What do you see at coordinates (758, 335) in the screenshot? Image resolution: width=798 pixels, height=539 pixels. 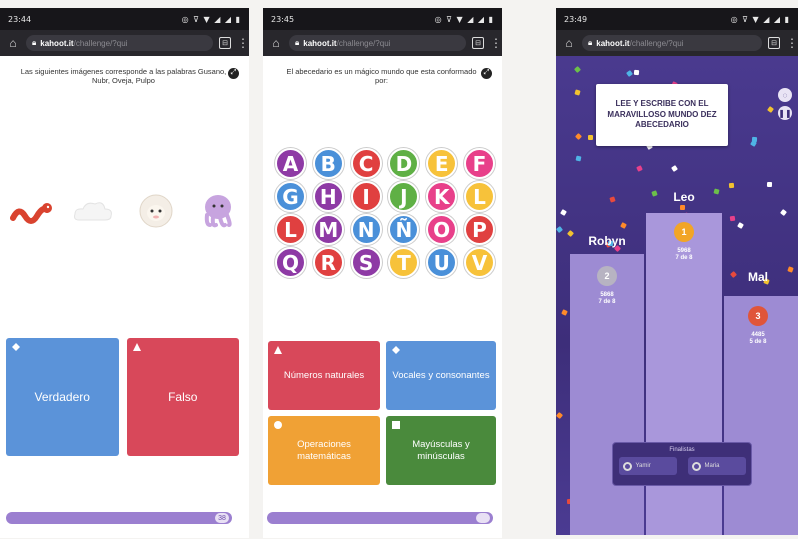 I see `score-value: 4485` at bounding box center [758, 335].